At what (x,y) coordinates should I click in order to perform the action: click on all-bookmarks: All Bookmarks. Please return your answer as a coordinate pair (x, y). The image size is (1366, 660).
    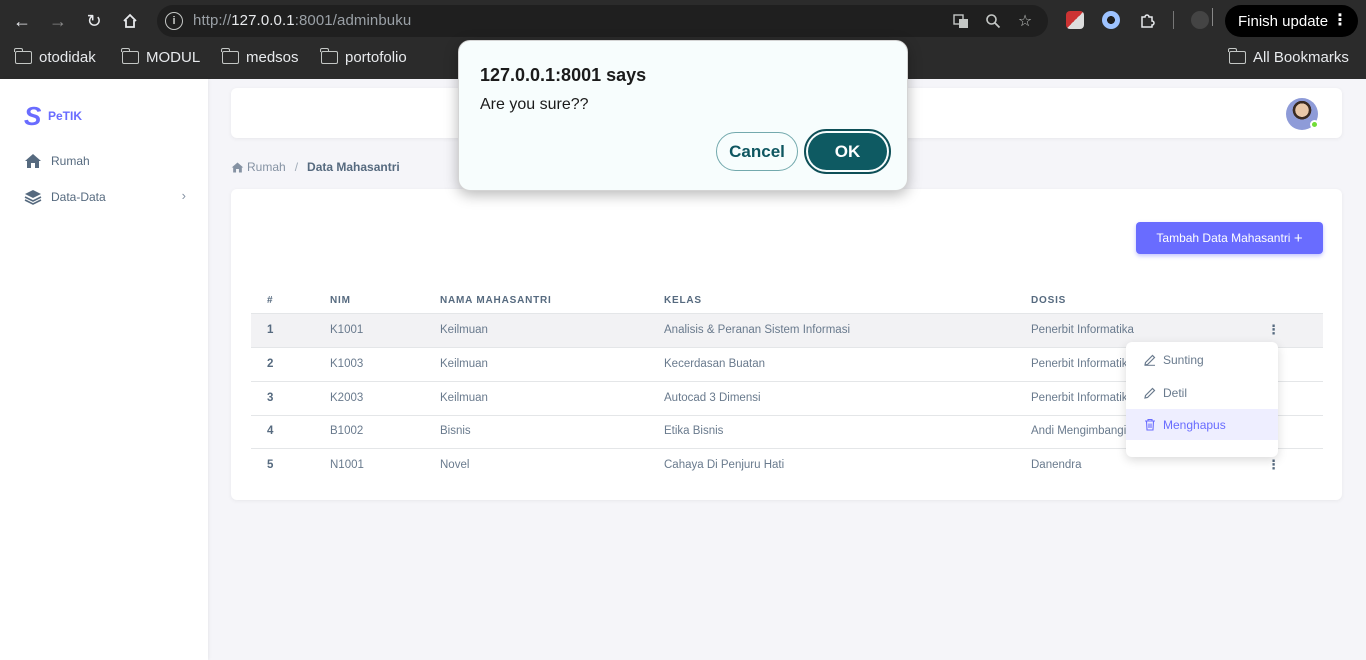
    Looking at the image, I should click on (1288, 57).